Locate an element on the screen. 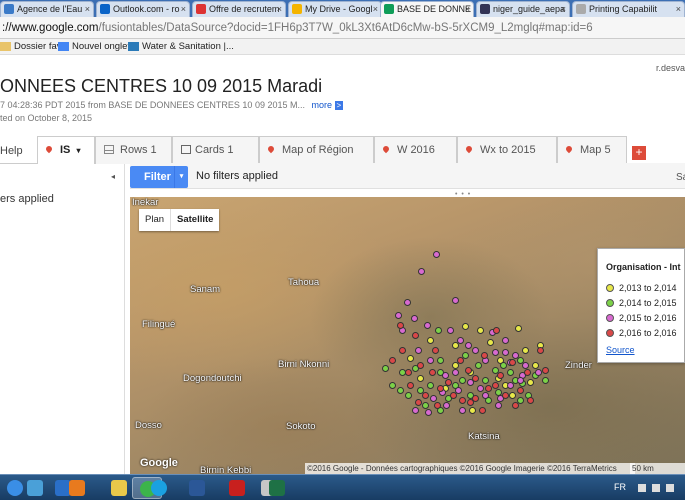  browser-tab: niger_guide_aepa × is located at coordinates (523, 9).